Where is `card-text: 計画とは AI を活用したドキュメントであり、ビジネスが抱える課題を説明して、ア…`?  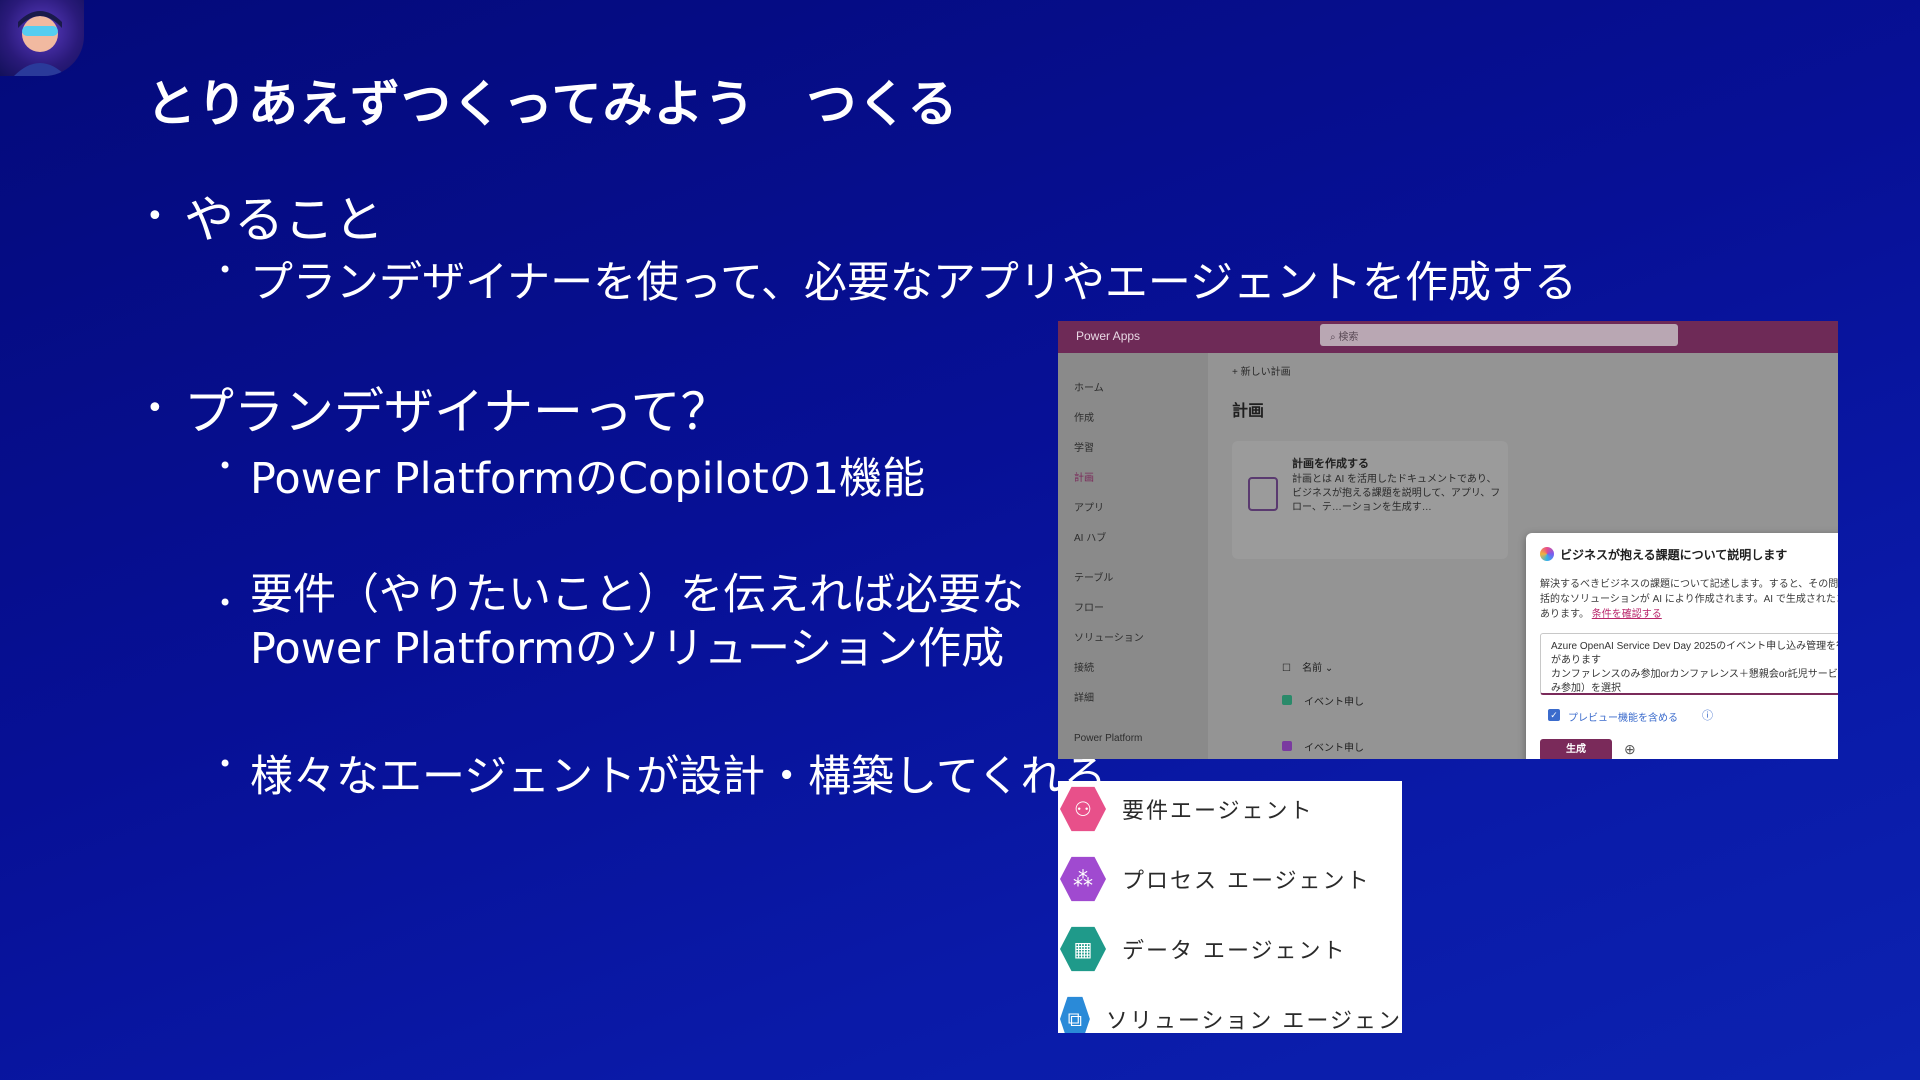 card-text: 計画とは AI を活用したドキュメントであり、ビジネスが抱える課題を説明して、ア… is located at coordinates (1396, 493).